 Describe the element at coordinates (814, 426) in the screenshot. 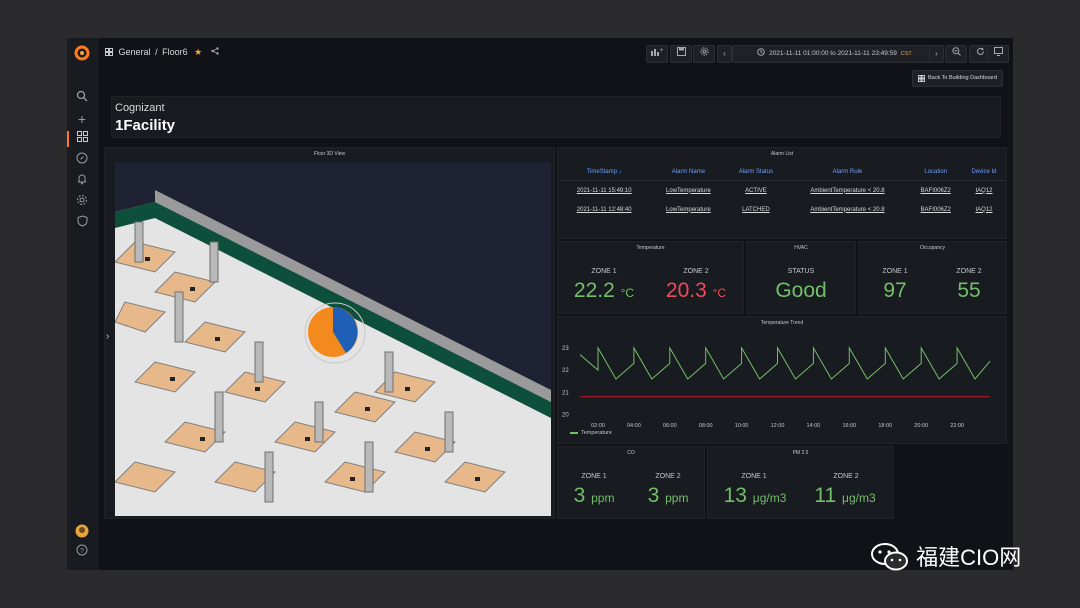

I see `x-tick-label: 14:00` at that location.